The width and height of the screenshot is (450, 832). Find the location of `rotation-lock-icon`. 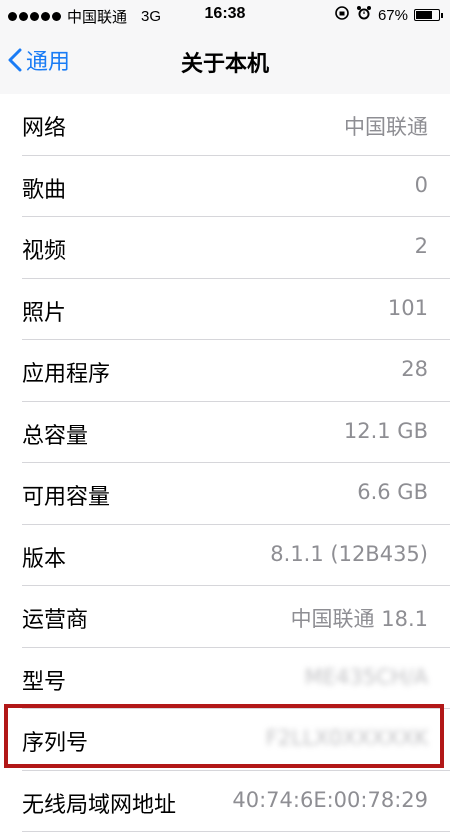

rotation-lock-icon is located at coordinates (342, 15).